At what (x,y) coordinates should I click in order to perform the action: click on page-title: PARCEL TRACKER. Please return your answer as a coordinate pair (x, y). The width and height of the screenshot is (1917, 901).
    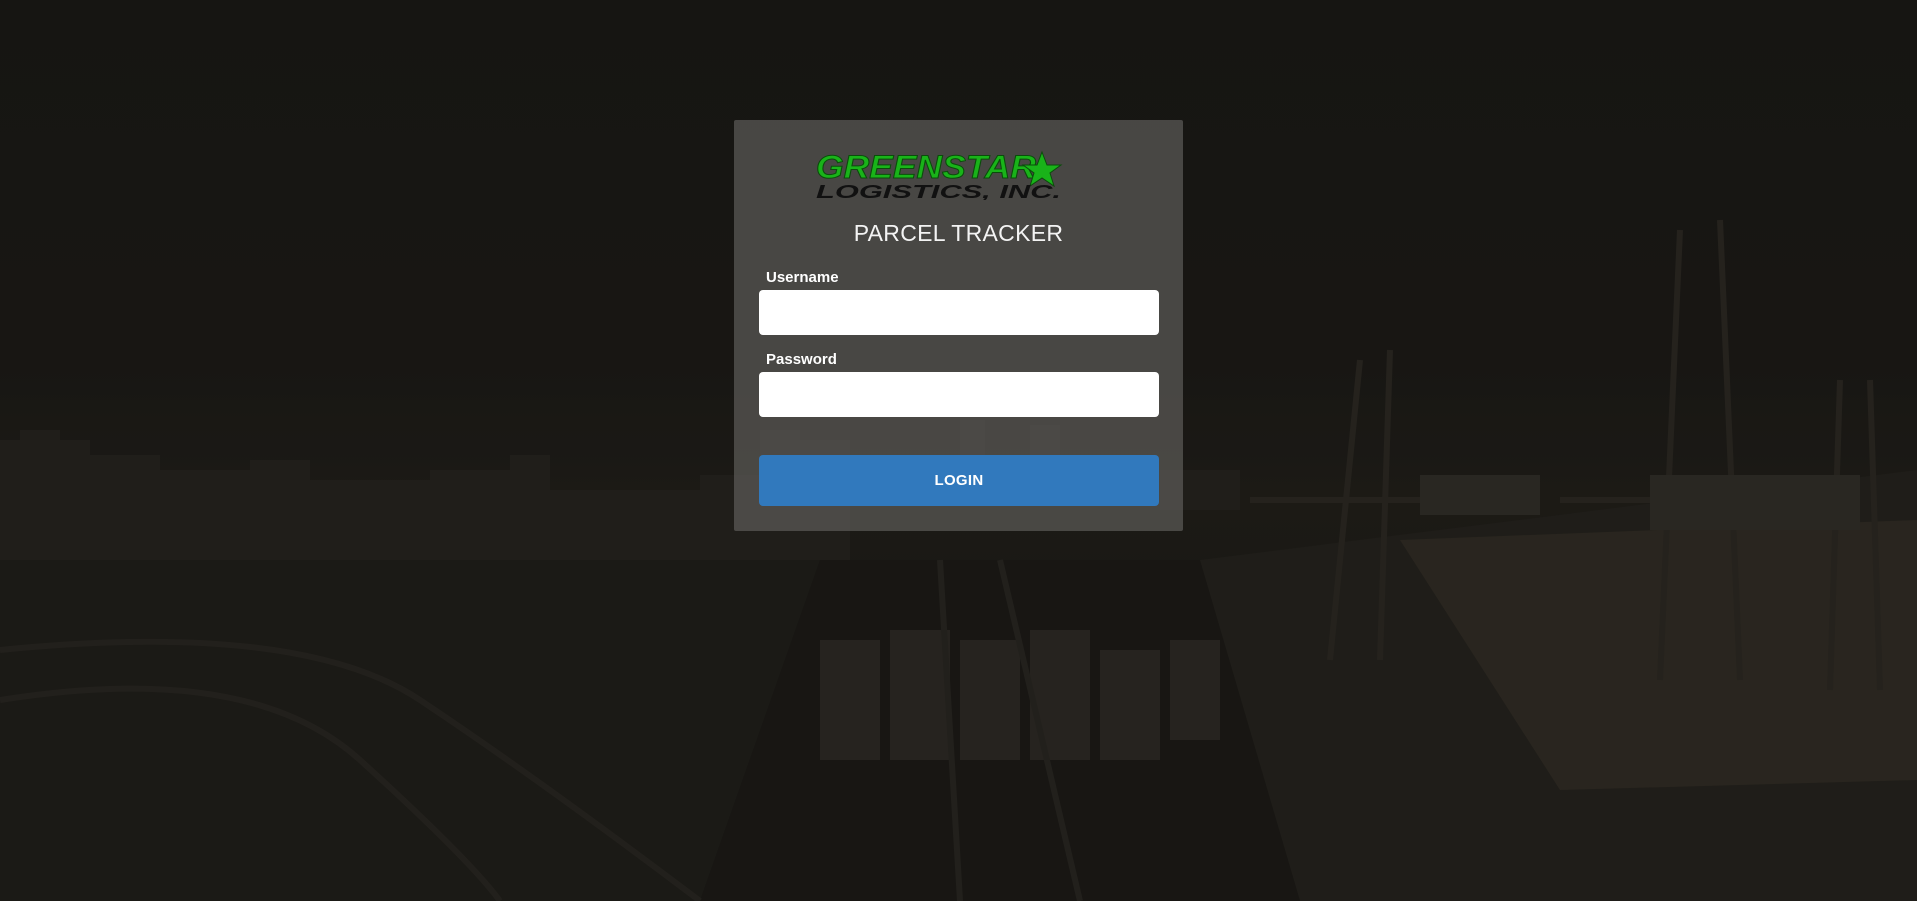
    Looking at the image, I should click on (958, 233).